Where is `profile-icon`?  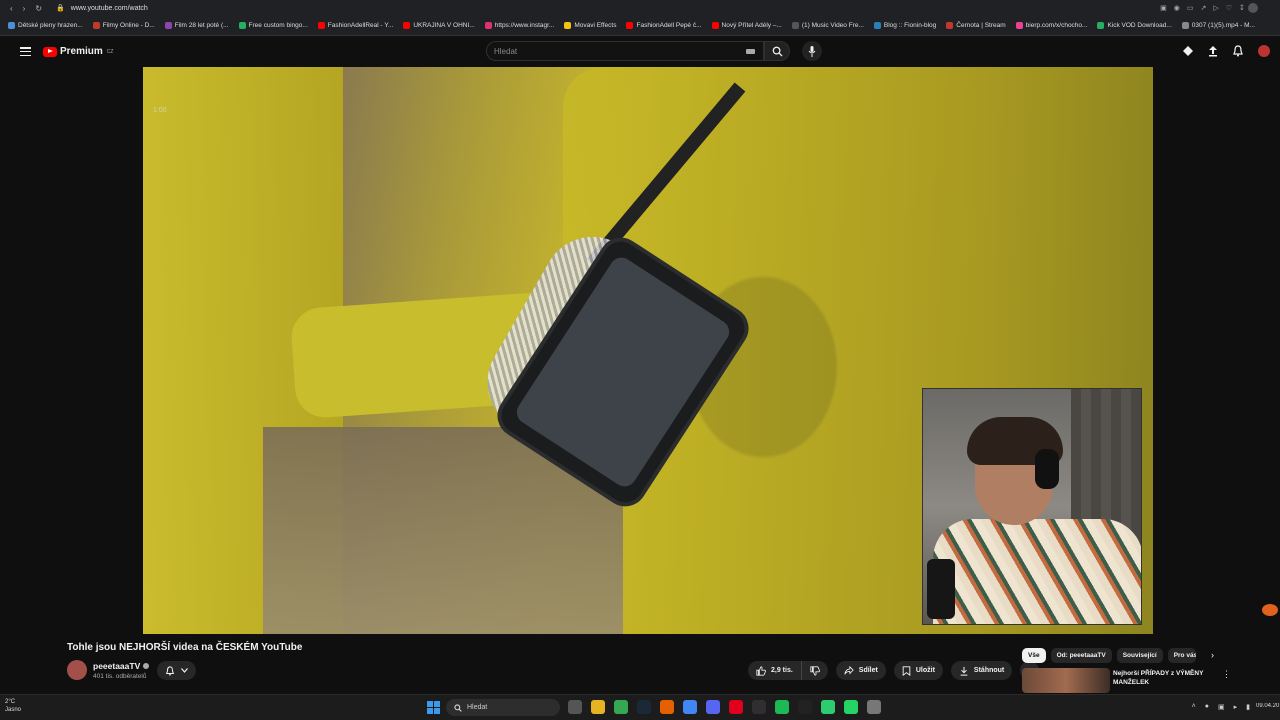
profile-icon is located at coordinates (1253, 8).